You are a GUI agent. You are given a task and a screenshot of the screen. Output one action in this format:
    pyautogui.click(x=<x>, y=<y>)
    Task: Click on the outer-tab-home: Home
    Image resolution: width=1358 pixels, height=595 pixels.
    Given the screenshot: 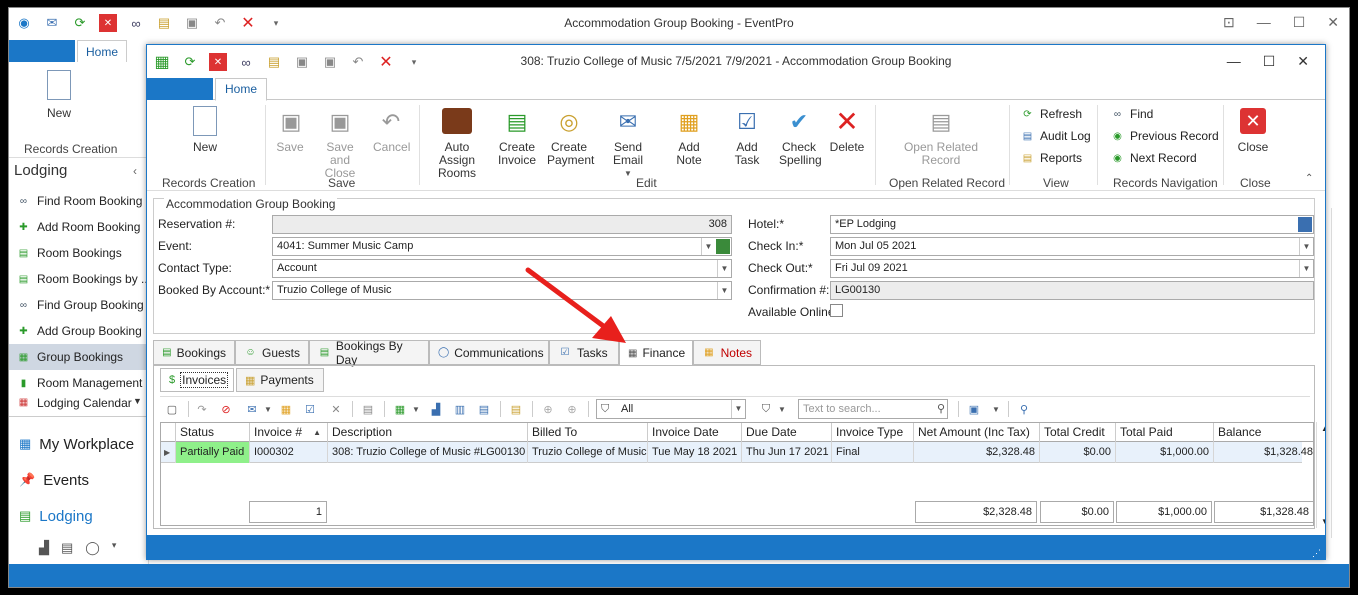 What is the action you would take?
    pyautogui.click(x=102, y=51)
    